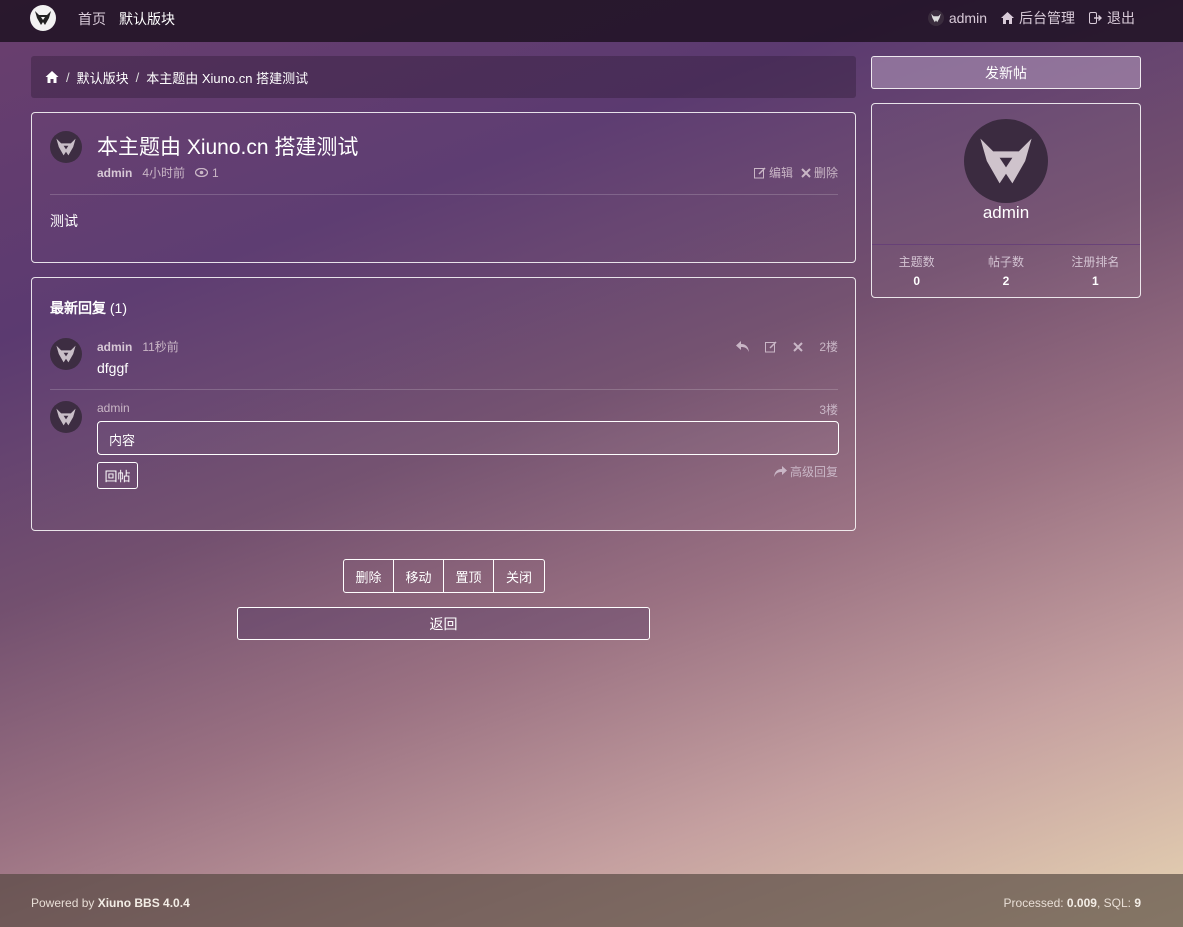 The width and height of the screenshot is (1183, 927). I want to click on top-navbar: 首页 默认版块 admin 后台管理 退出, so click(591, 21).